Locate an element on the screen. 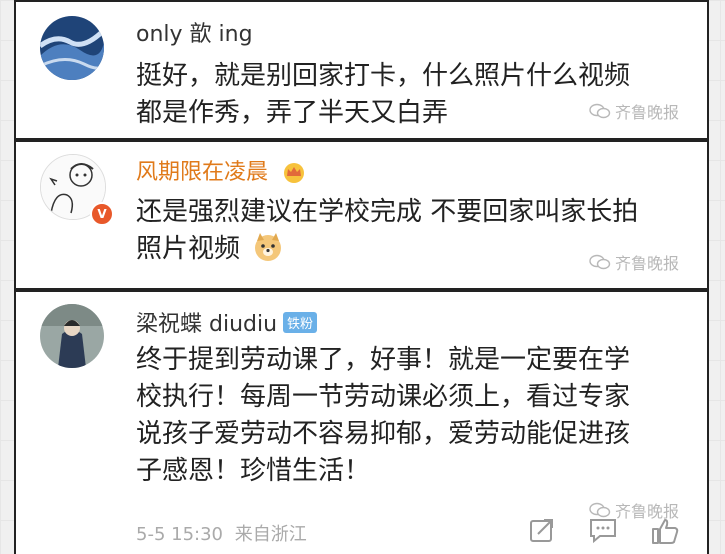 The width and height of the screenshot is (725, 554). username: only 歆 ing is located at coordinates (194, 32).